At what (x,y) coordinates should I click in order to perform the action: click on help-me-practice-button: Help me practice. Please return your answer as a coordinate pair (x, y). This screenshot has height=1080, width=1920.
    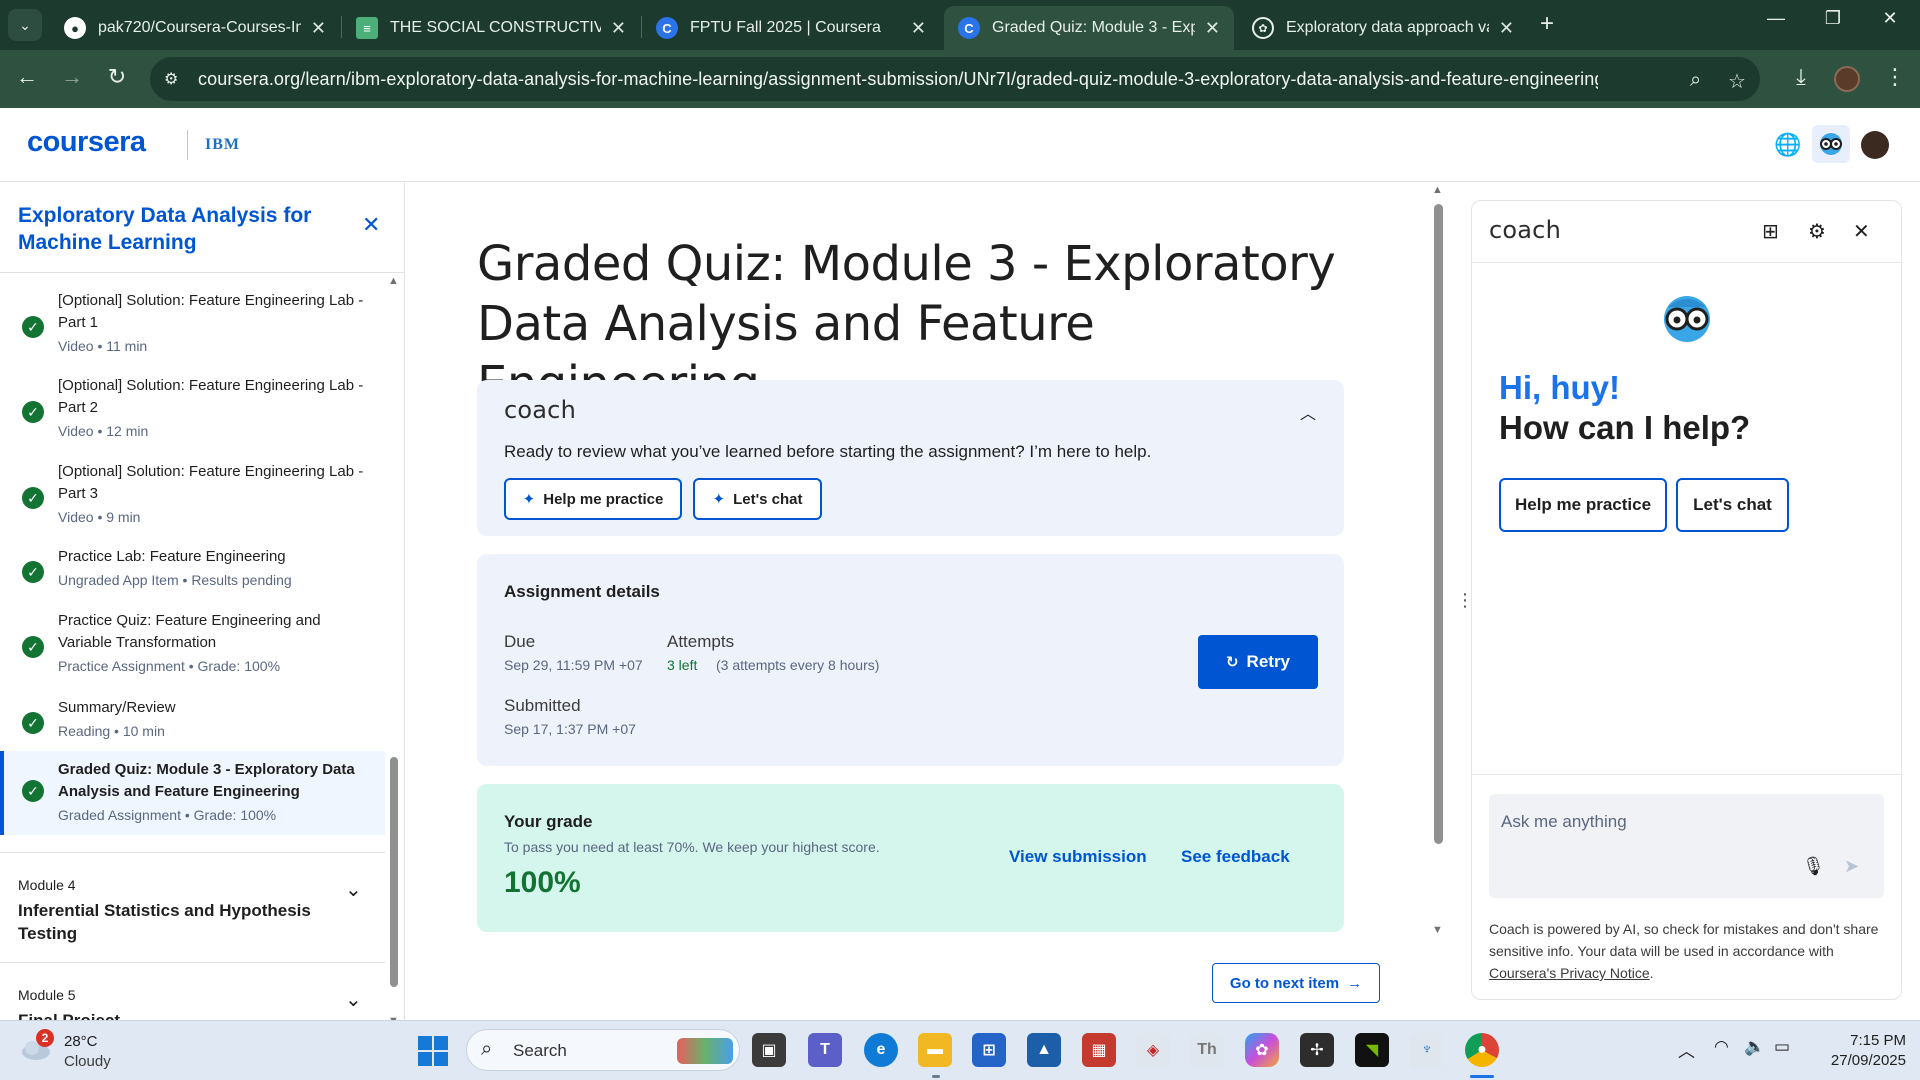
    Looking at the image, I should click on (1583, 505).